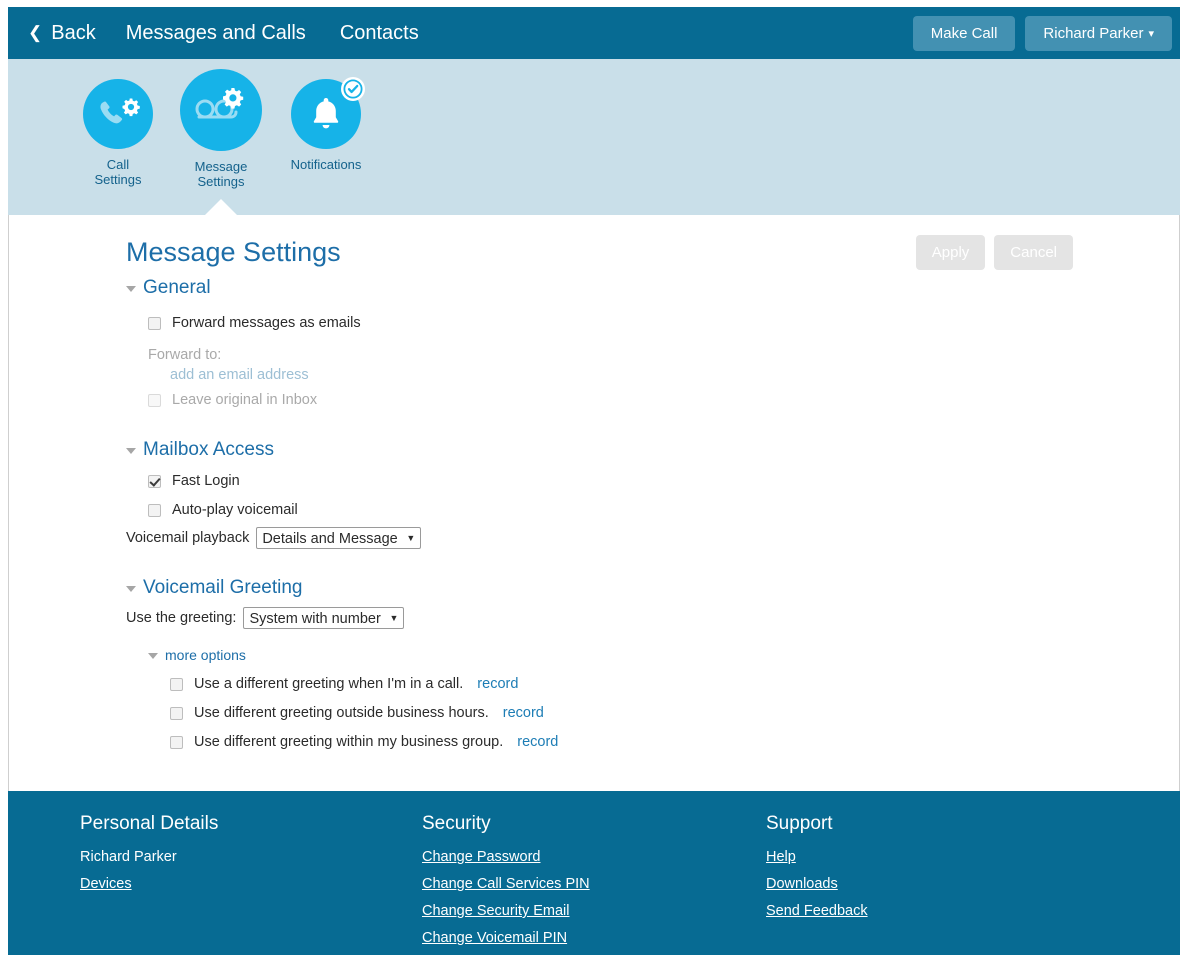 This screenshot has height=955, width=1188. What do you see at coordinates (526, 450) in the screenshot?
I see `section-mailbox-access-header: Mailbox Access` at bounding box center [526, 450].